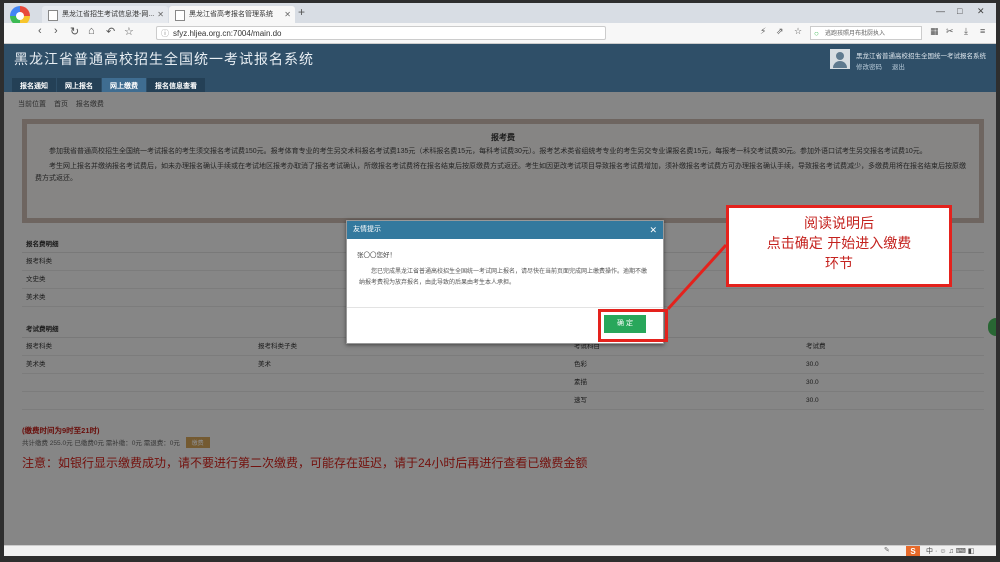 The height and width of the screenshot is (562, 1000). Describe the element at coordinates (951, 551) in the screenshot. I see `ime-toolbar-icons: 中·☺♫⌨◧` at that location.